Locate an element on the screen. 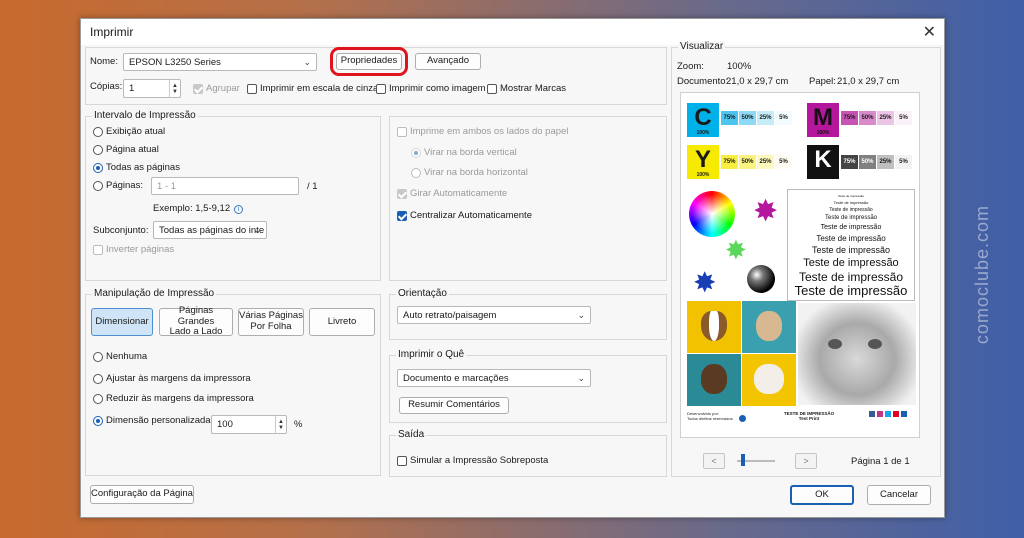  letter-k: K is located at coordinates (823, 159).